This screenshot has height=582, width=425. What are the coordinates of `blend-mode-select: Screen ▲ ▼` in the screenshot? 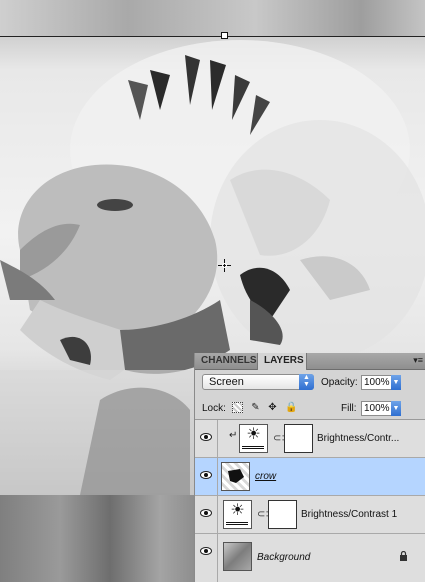 It's located at (258, 382).